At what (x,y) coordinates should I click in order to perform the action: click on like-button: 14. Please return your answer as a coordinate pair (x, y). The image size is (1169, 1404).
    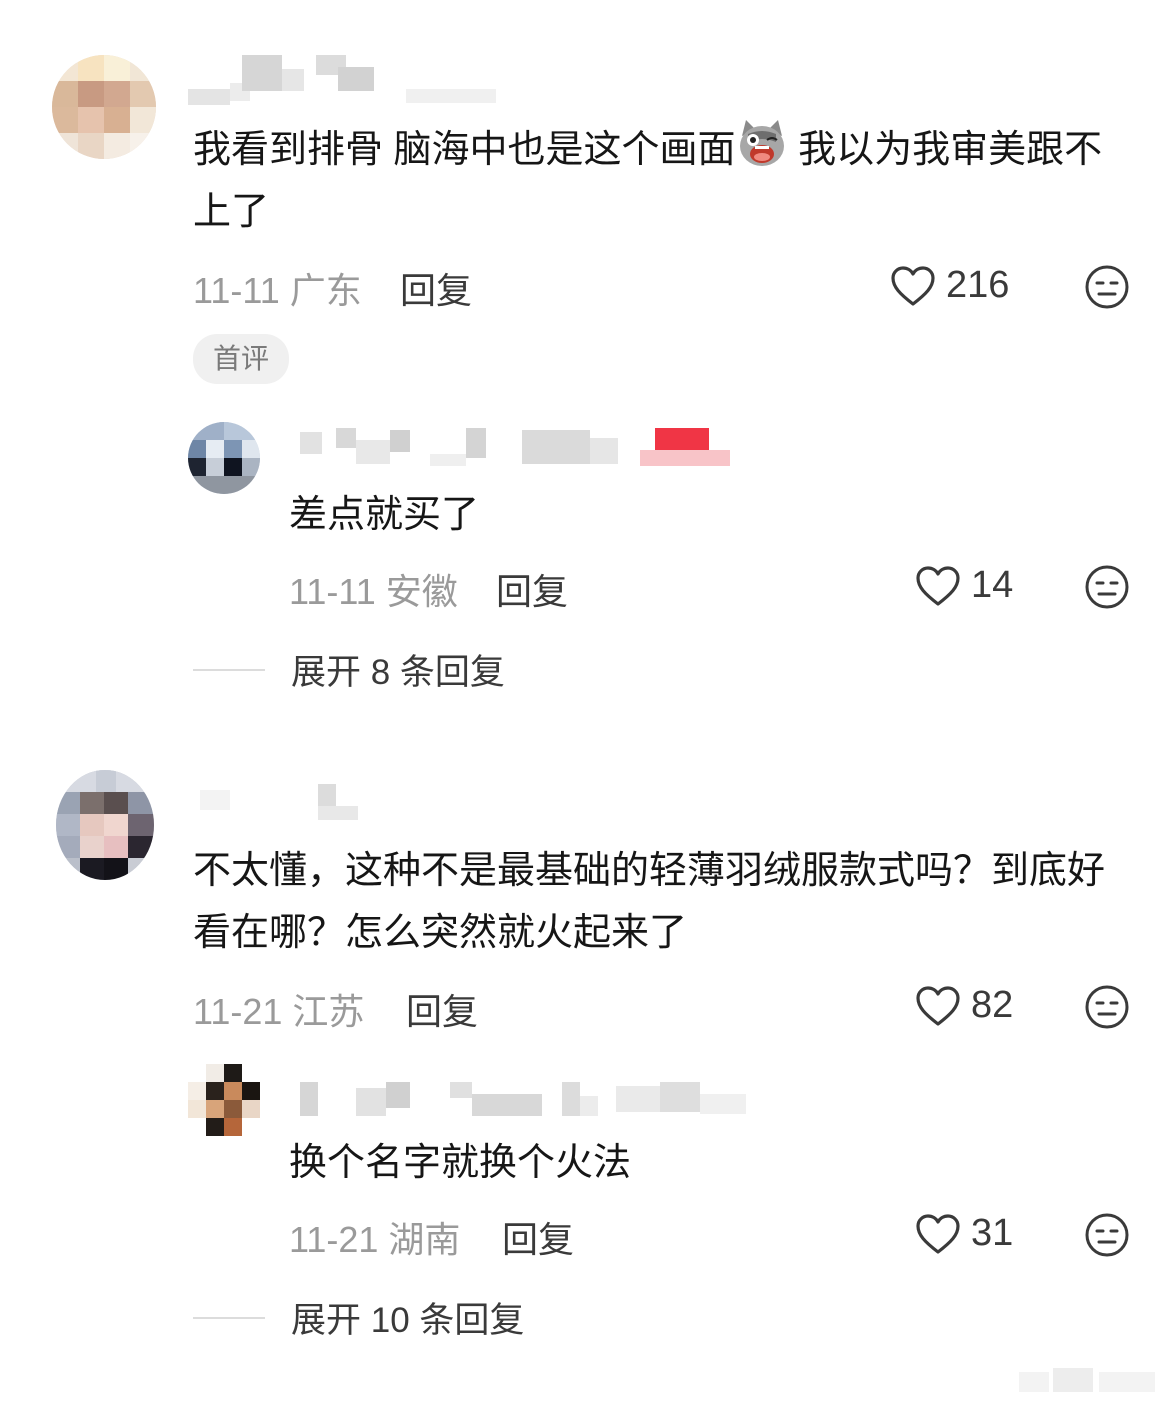
    Looking at the image, I should click on (964, 585).